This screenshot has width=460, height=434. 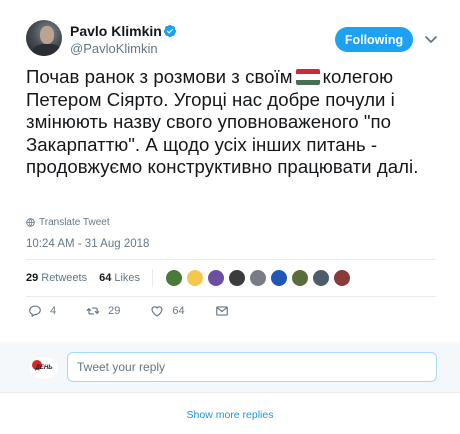 I want to click on like-count: 64, so click(x=178, y=311).